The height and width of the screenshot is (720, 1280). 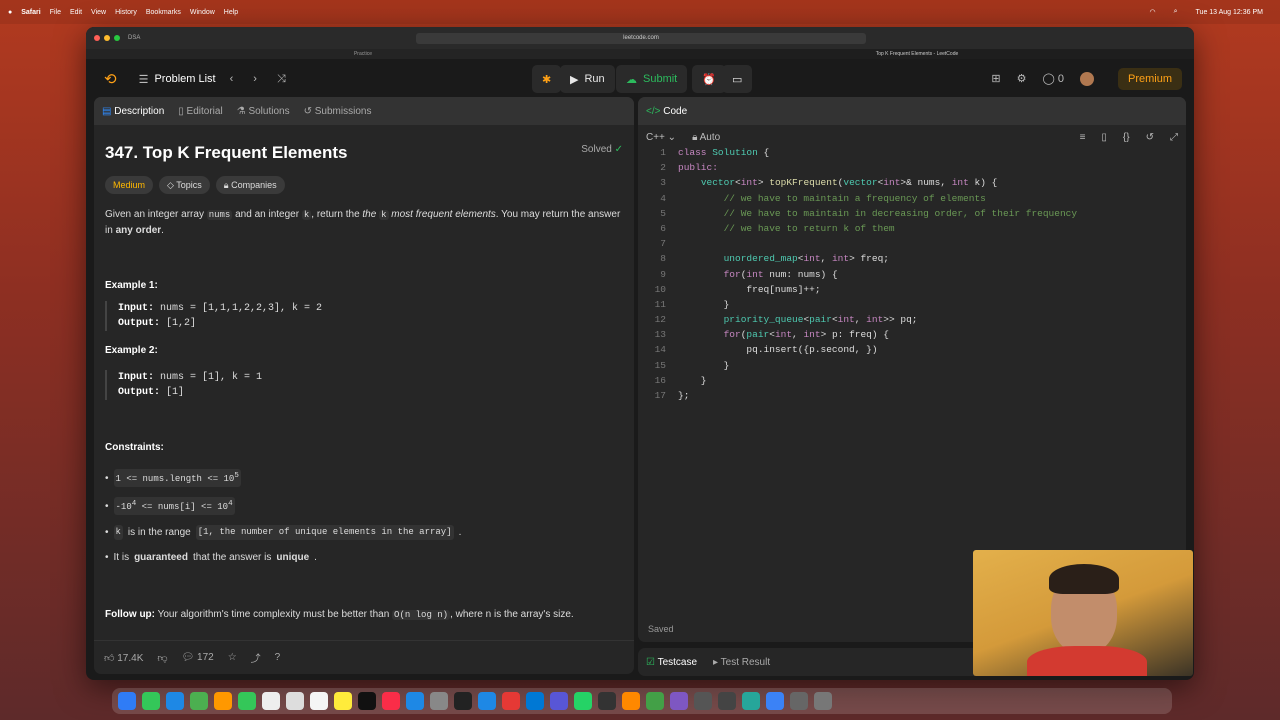 I want to click on system-settings-icon, so click(x=439, y=701).